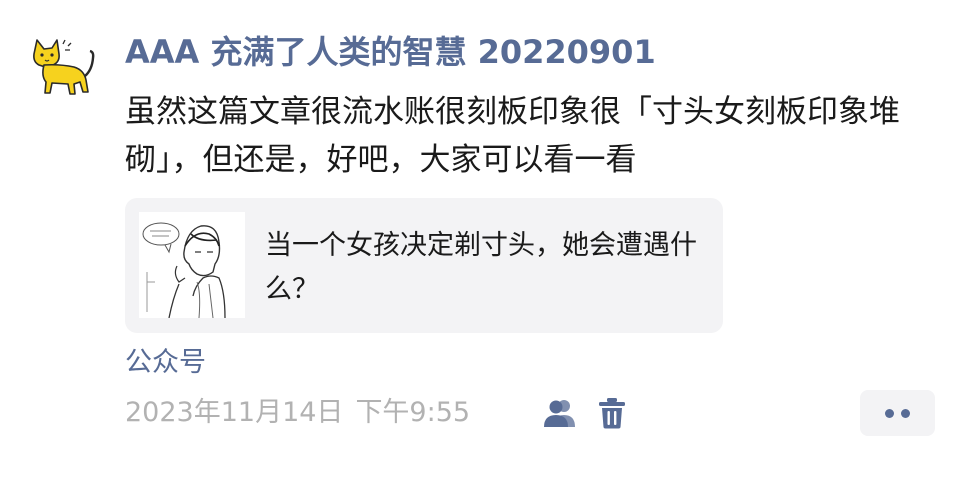  I want to click on post-meta: 2023年11月14日 下午9:55, so click(297, 413).